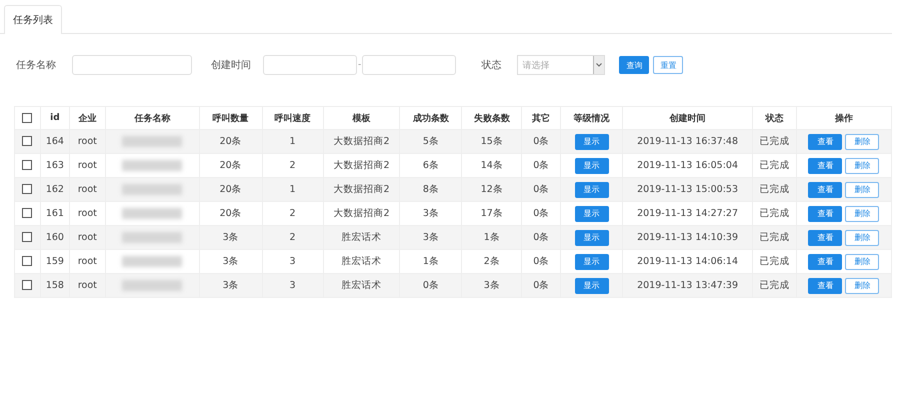  Describe the element at coordinates (361, 286) in the screenshot. I see `table-cell: 胜宏话术` at that location.